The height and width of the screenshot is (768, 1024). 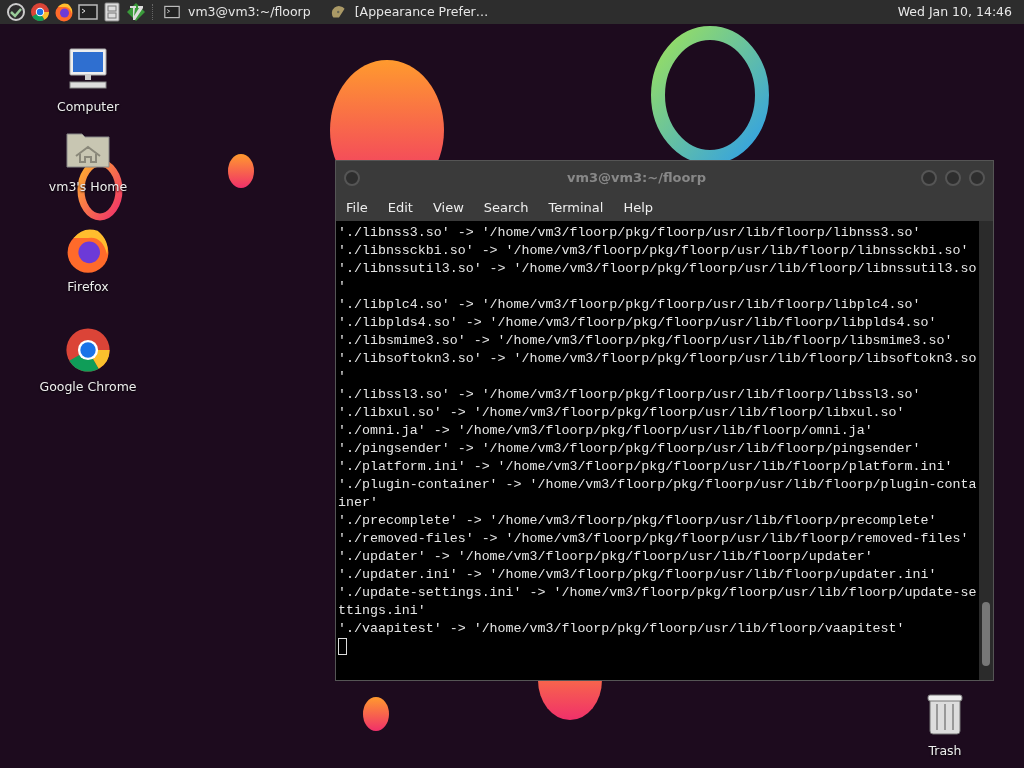 What do you see at coordinates (621, 413) in the screenshot?
I see `terminal-line: './libxul.so' -> '/home/vm3/floorp/pkg/floorp/usr/lib/floorp/libxul.so'` at bounding box center [621, 413].